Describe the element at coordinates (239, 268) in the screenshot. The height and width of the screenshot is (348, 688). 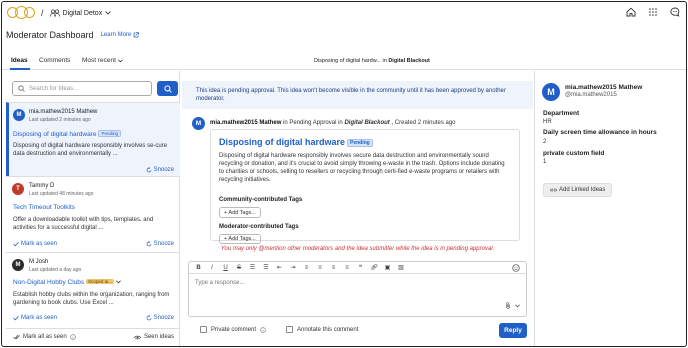
I see `strikethrough-icon: S` at that location.